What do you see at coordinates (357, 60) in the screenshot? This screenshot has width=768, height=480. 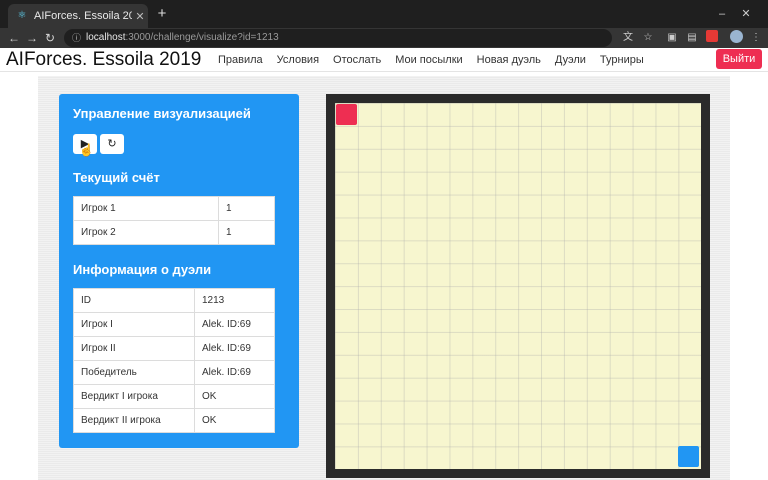 I see `nav-link-submit: Отослать` at bounding box center [357, 60].